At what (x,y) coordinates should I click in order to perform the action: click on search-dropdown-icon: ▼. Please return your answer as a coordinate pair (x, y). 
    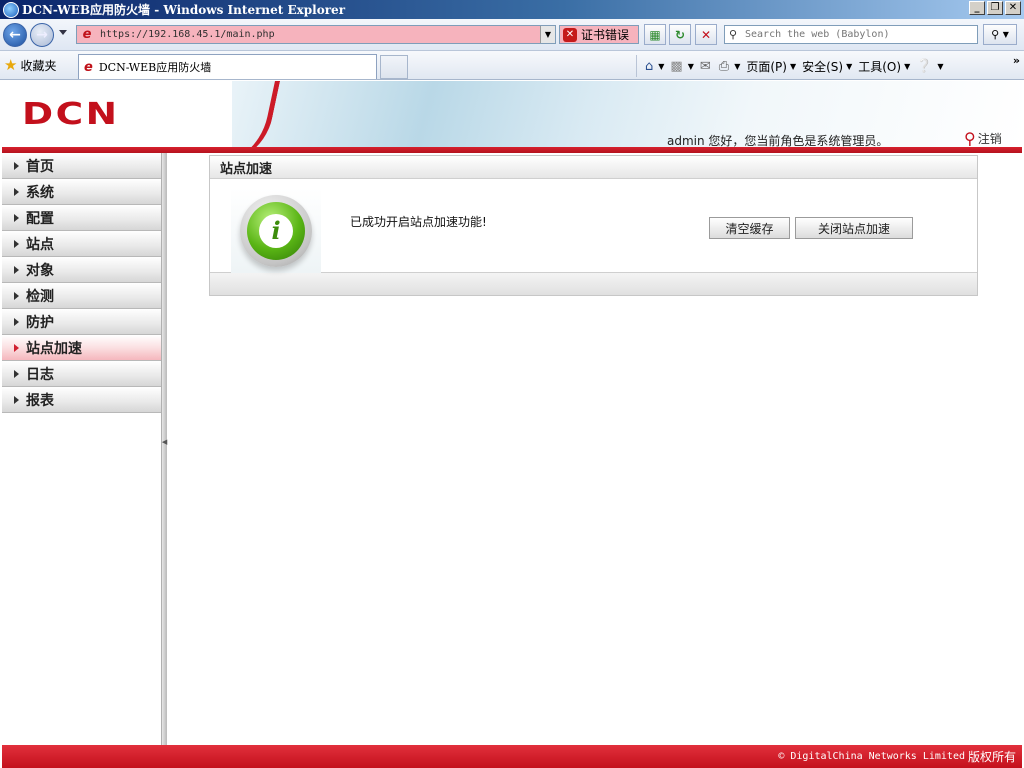
    Looking at the image, I should click on (1005, 34).